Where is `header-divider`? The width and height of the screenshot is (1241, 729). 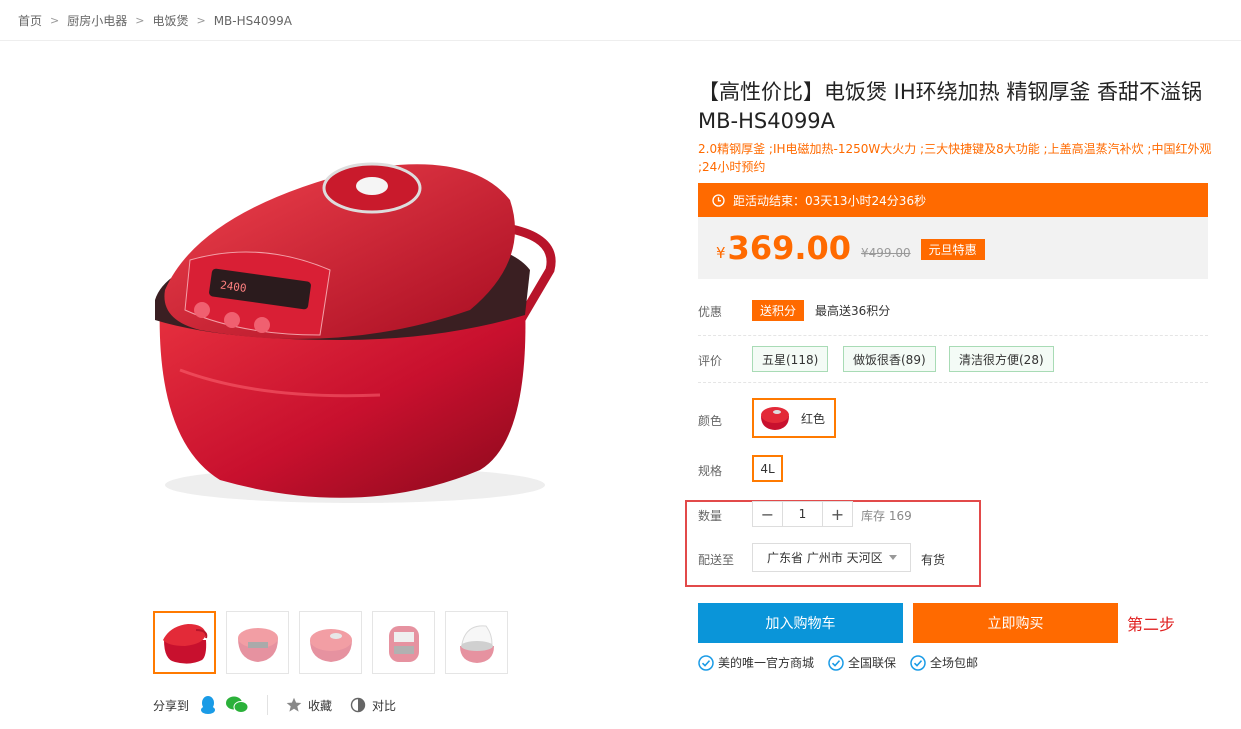
header-divider is located at coordinates (620, 40).